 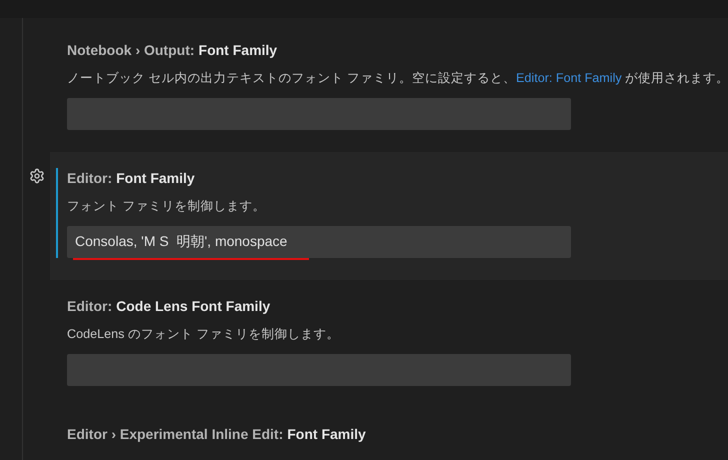 What do you see at coordinates (203, 334) in the screenshot?
I see `setting-description: CodeLens のフォント ファミリを制御します。` at bounding box center [203, 334].